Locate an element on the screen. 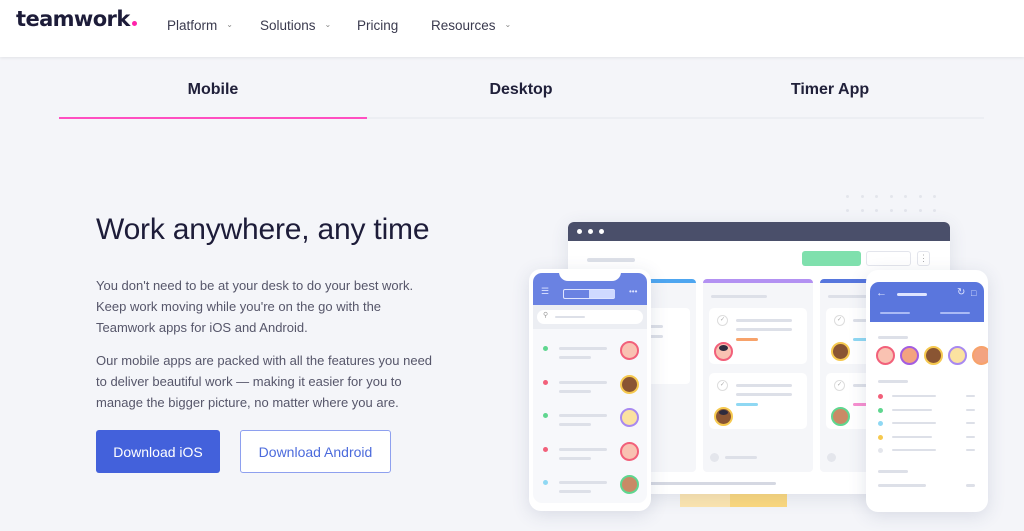  board-column: ✓ ✓ is located at coordinates (758, 375).